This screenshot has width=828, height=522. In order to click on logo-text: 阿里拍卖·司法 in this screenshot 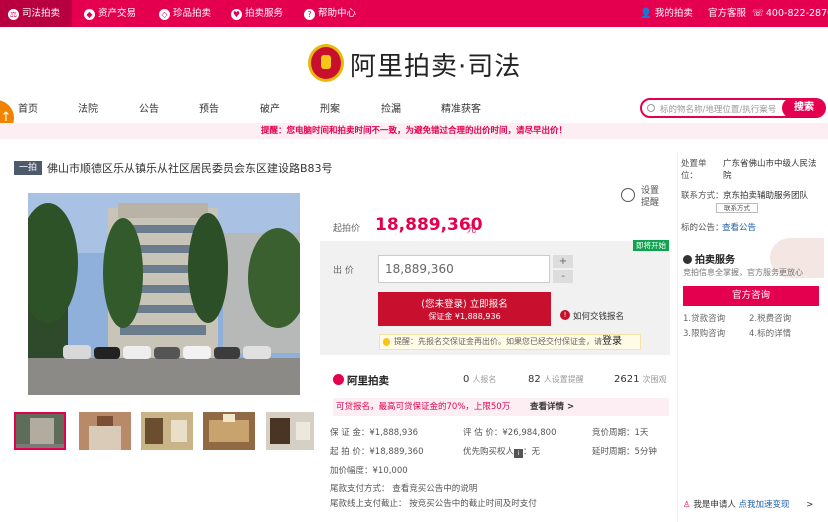, I will do `click(436, 67)`.